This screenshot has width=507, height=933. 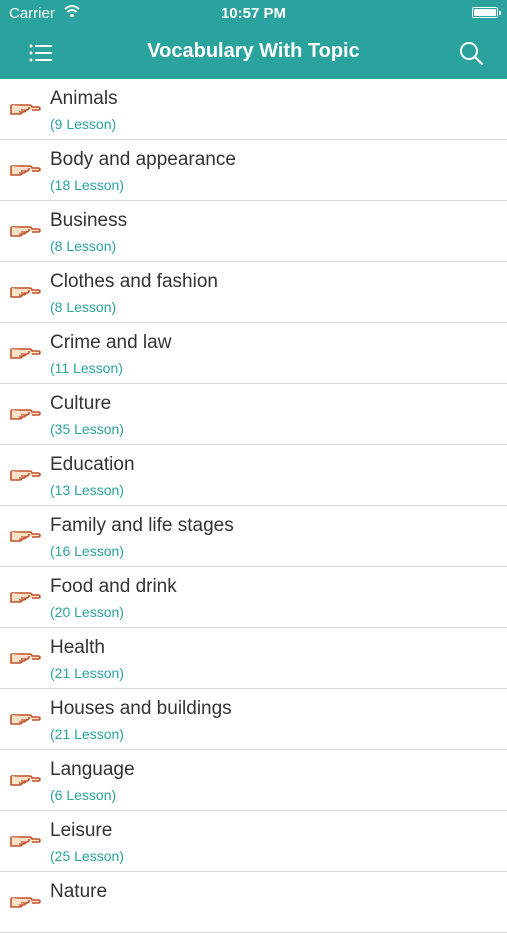 What do you see at coordinates (253, 658) in the screenshot?
I see `topic-row: Health (21 Lesson)` at bounding box center [253, 658].